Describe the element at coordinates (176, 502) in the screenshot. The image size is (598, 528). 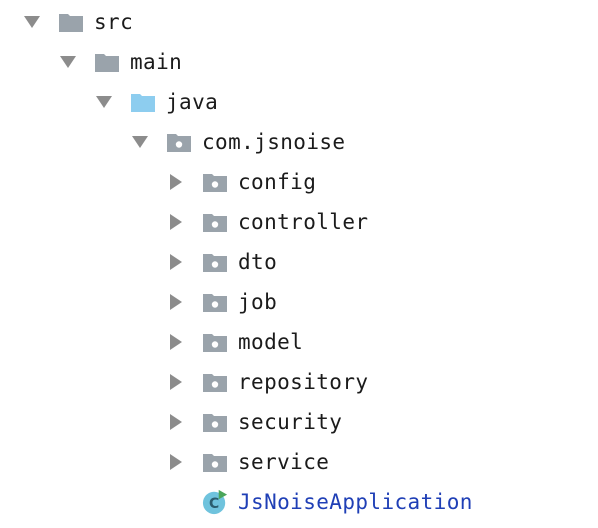
I see `arrow-spacer` at that location.